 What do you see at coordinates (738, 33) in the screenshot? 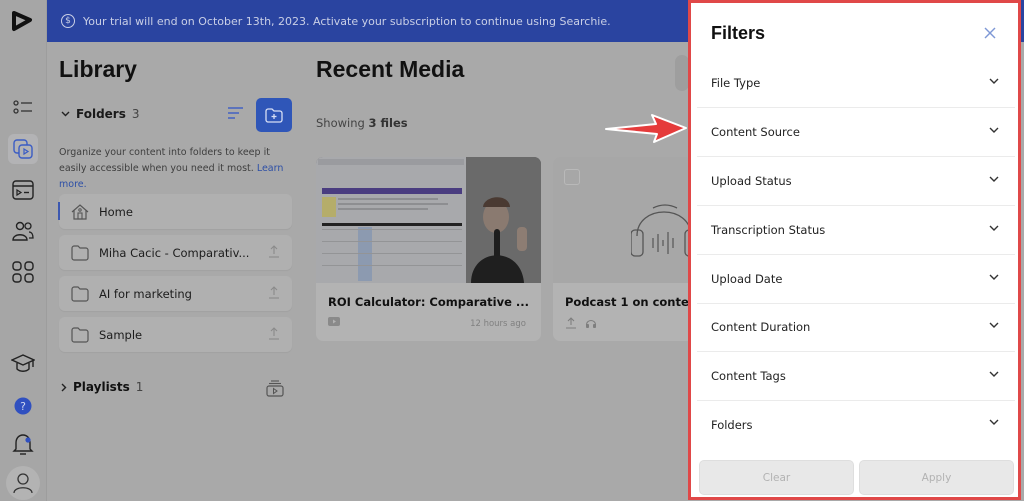
I see `filters-title: Filters` at bounding box center [738, 33].